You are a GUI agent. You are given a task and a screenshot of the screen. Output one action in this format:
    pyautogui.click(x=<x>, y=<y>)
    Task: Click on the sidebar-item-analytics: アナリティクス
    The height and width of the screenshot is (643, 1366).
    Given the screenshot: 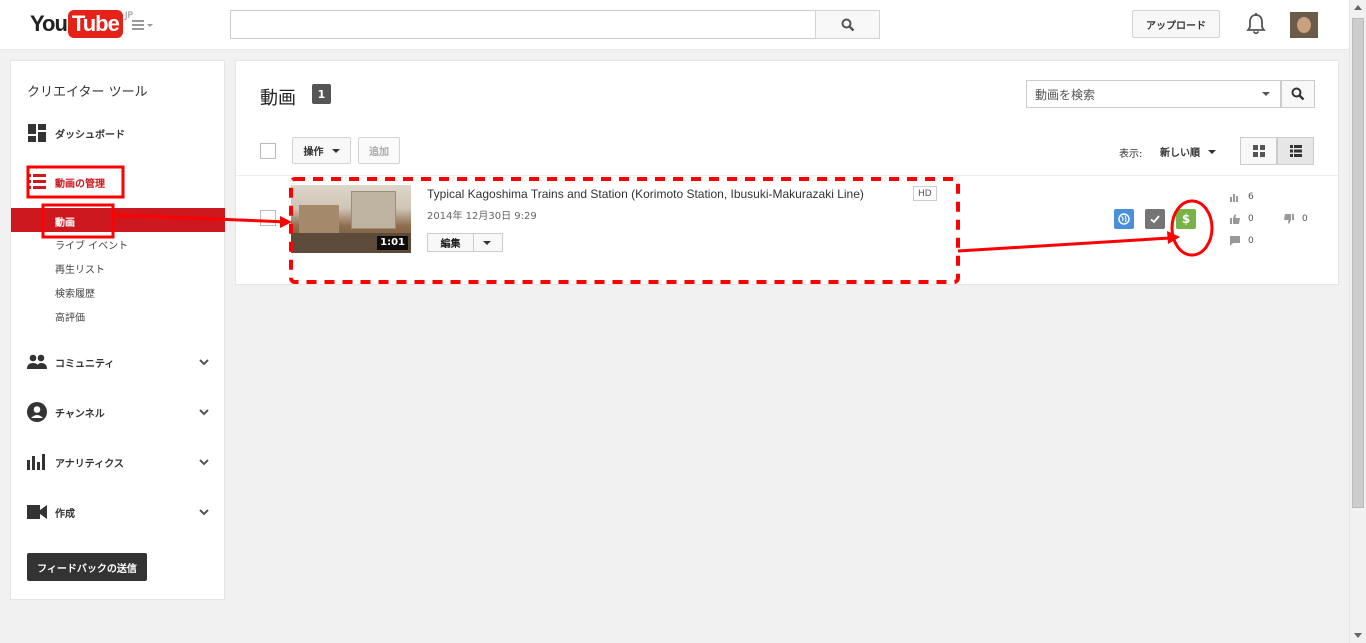 What is the action you would take?
    pyautogui.click(x=75, y=462)
    